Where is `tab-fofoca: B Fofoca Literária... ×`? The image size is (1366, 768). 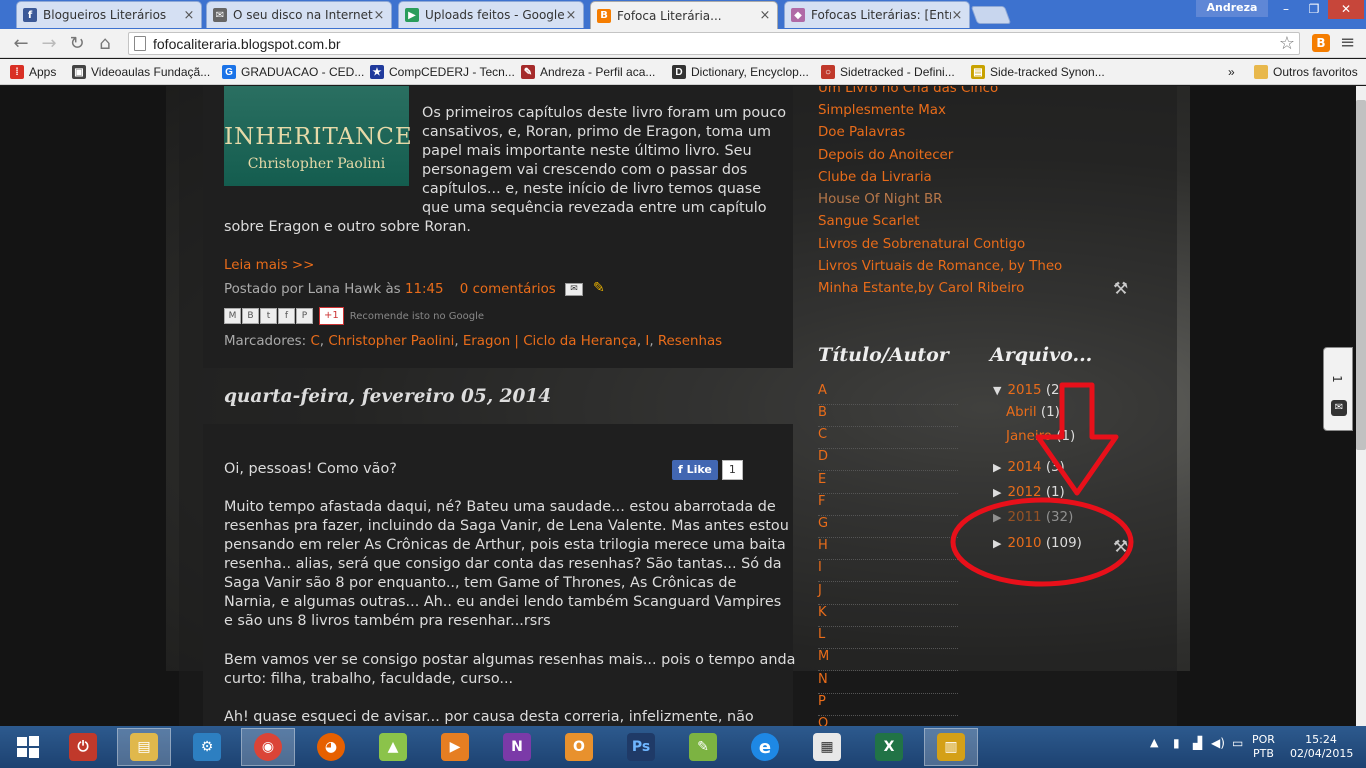 tab-fofoca: B Fofoca Literária... × is located at coordinates (684, 15).